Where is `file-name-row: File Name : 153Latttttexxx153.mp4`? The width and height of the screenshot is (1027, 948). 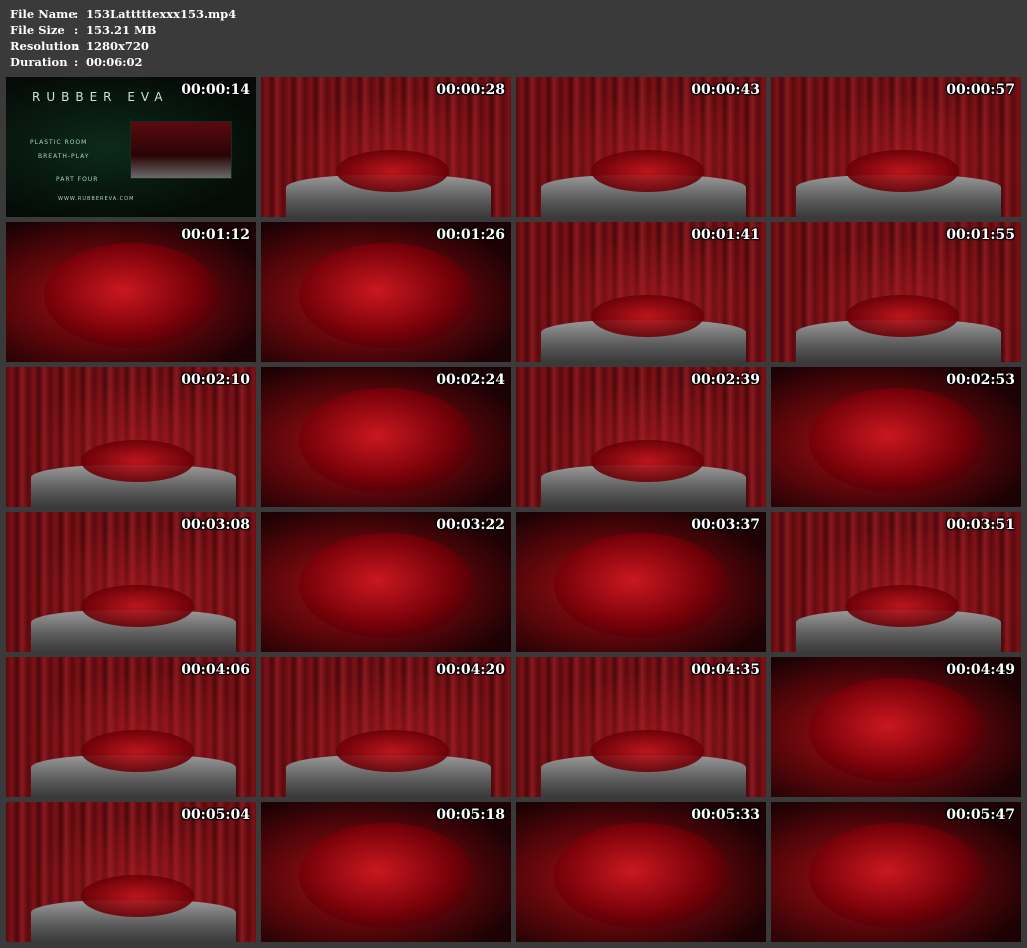 file-name-row: File Name : 153Latttttexxx153.mp4 is located at coordinates (123, 14).